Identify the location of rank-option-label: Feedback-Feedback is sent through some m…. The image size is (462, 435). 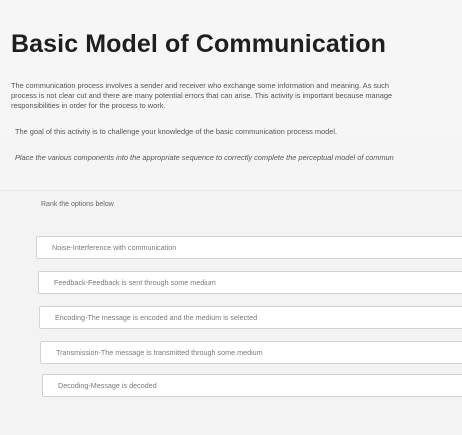
(135, 282).